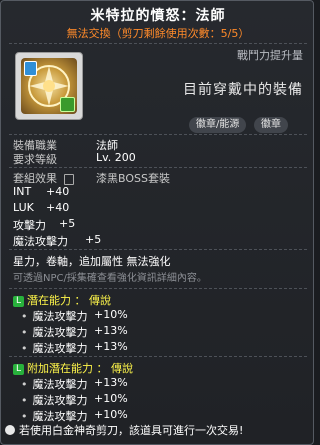 This screenshot has width=320, height=445. I want to click on set-effect-label: 套組效果, so click(43, 178).